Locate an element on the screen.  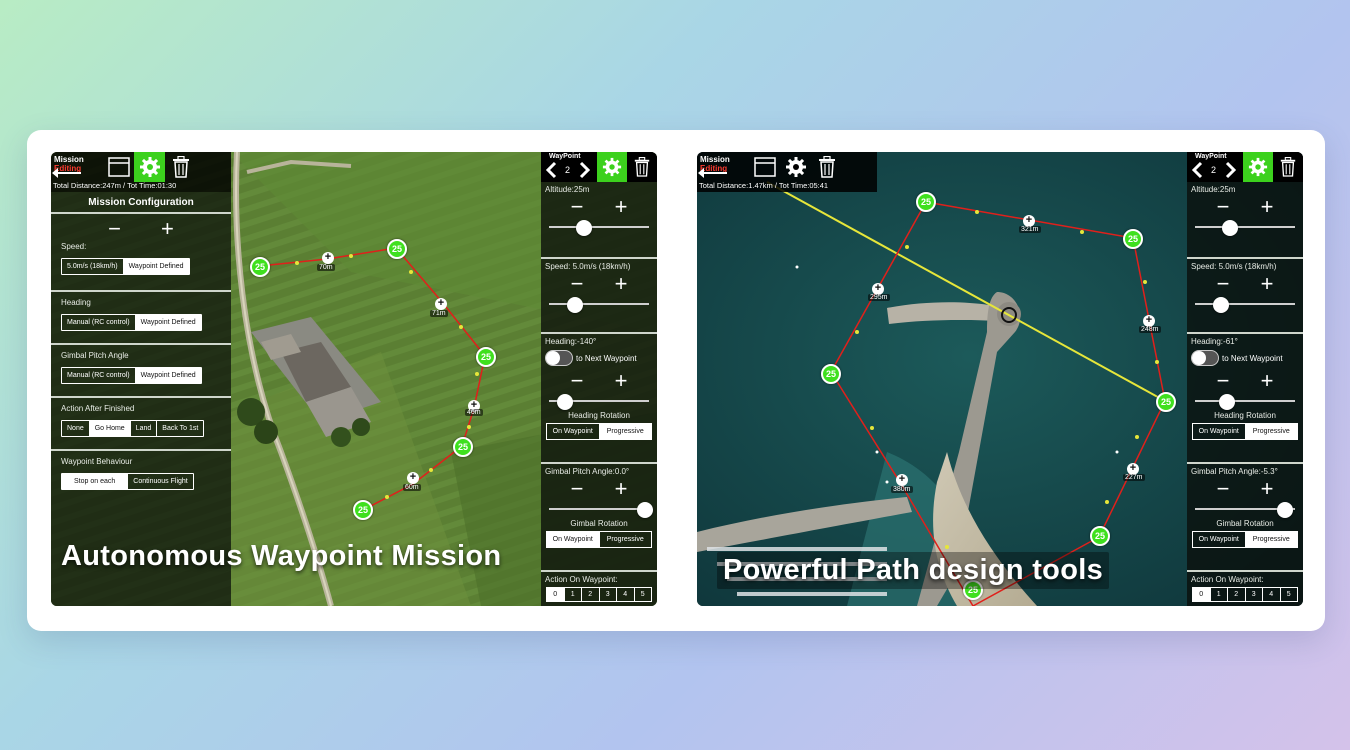
after-finish-option: Land is located at coordinates (144, 428).